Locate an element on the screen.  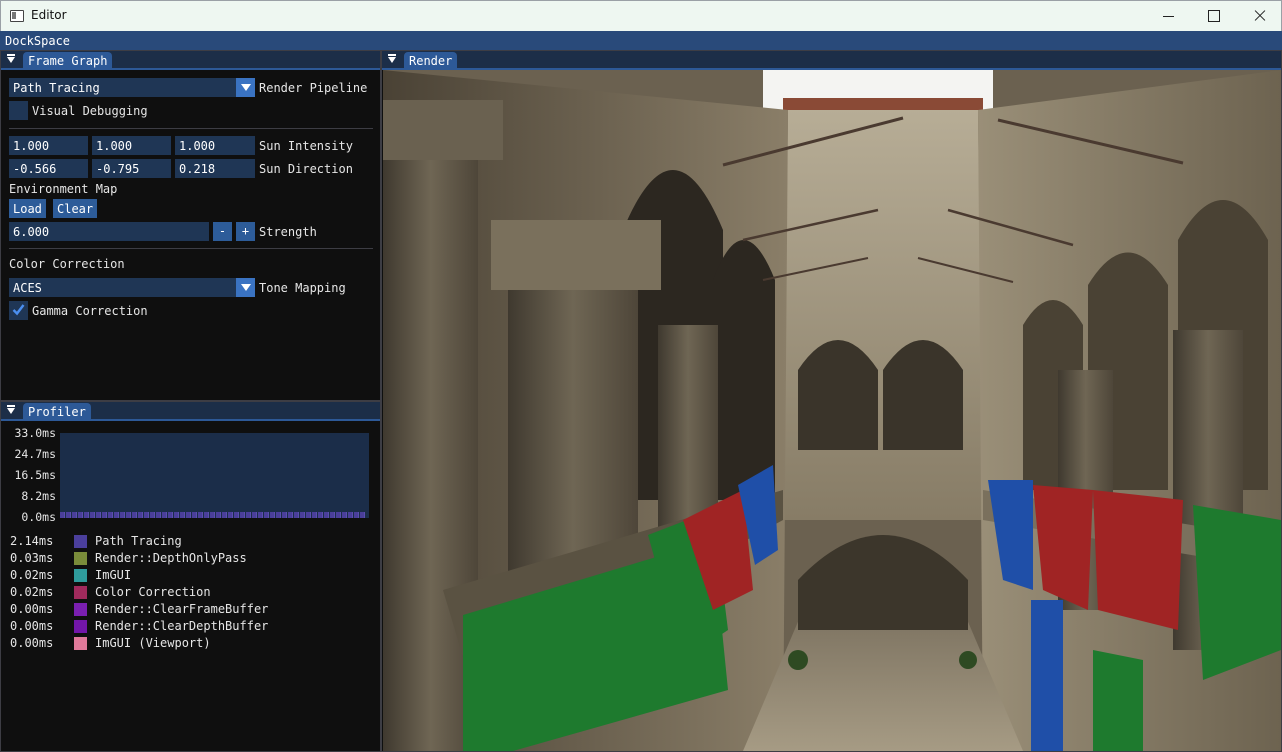
frame-graph-tab-bar: Frame Graph is located at coordinates (190, 60).